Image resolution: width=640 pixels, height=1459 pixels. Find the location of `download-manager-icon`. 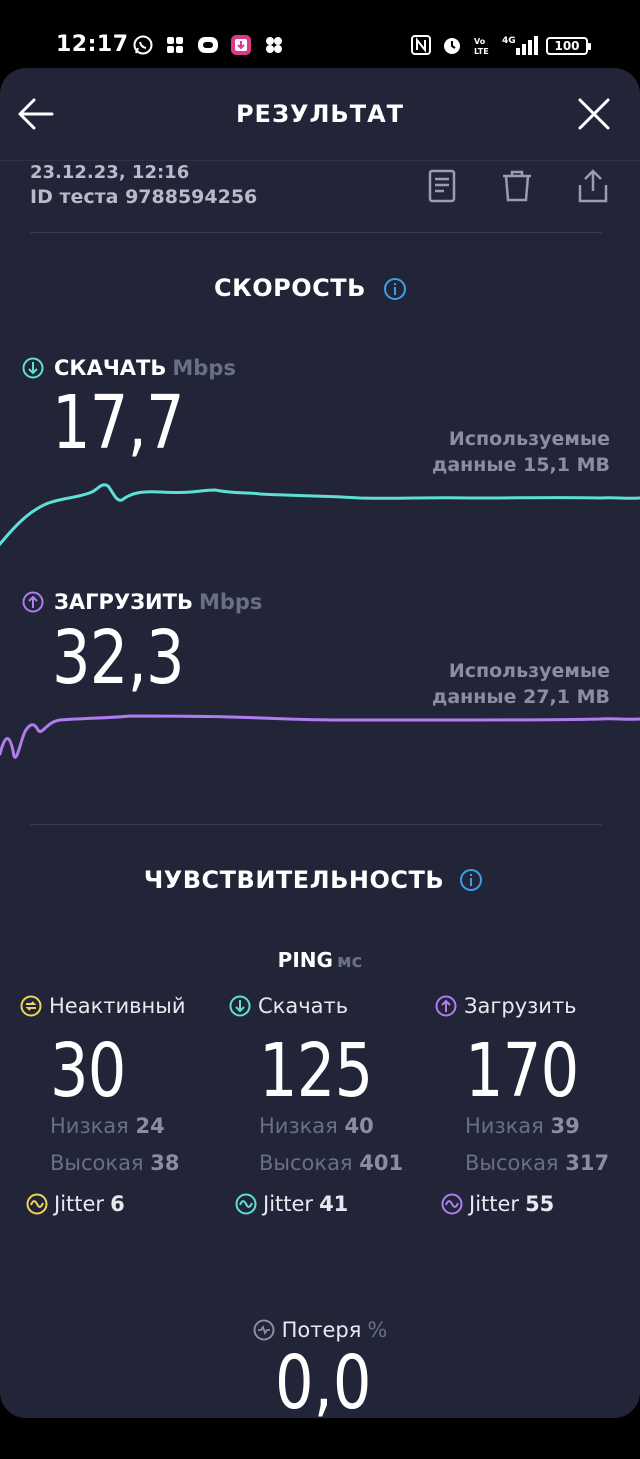

download-manager-icon is located at coordinates (241, 45).